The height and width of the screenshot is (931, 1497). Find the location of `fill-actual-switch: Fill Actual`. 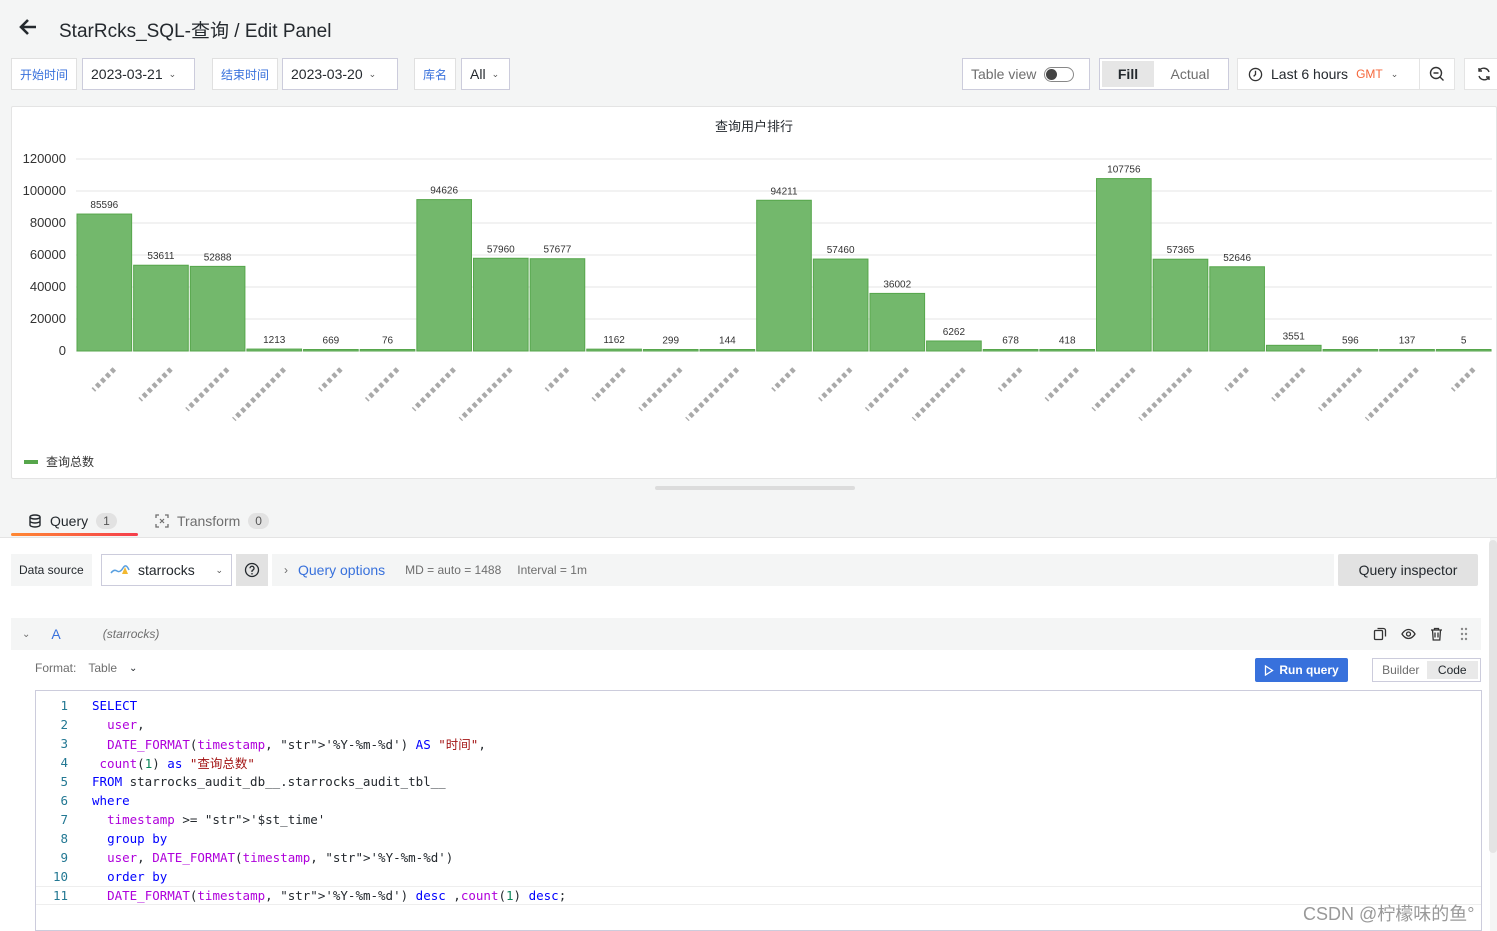

fill-actual-switch: Fill Actual is located at coordinates (1164, 74).